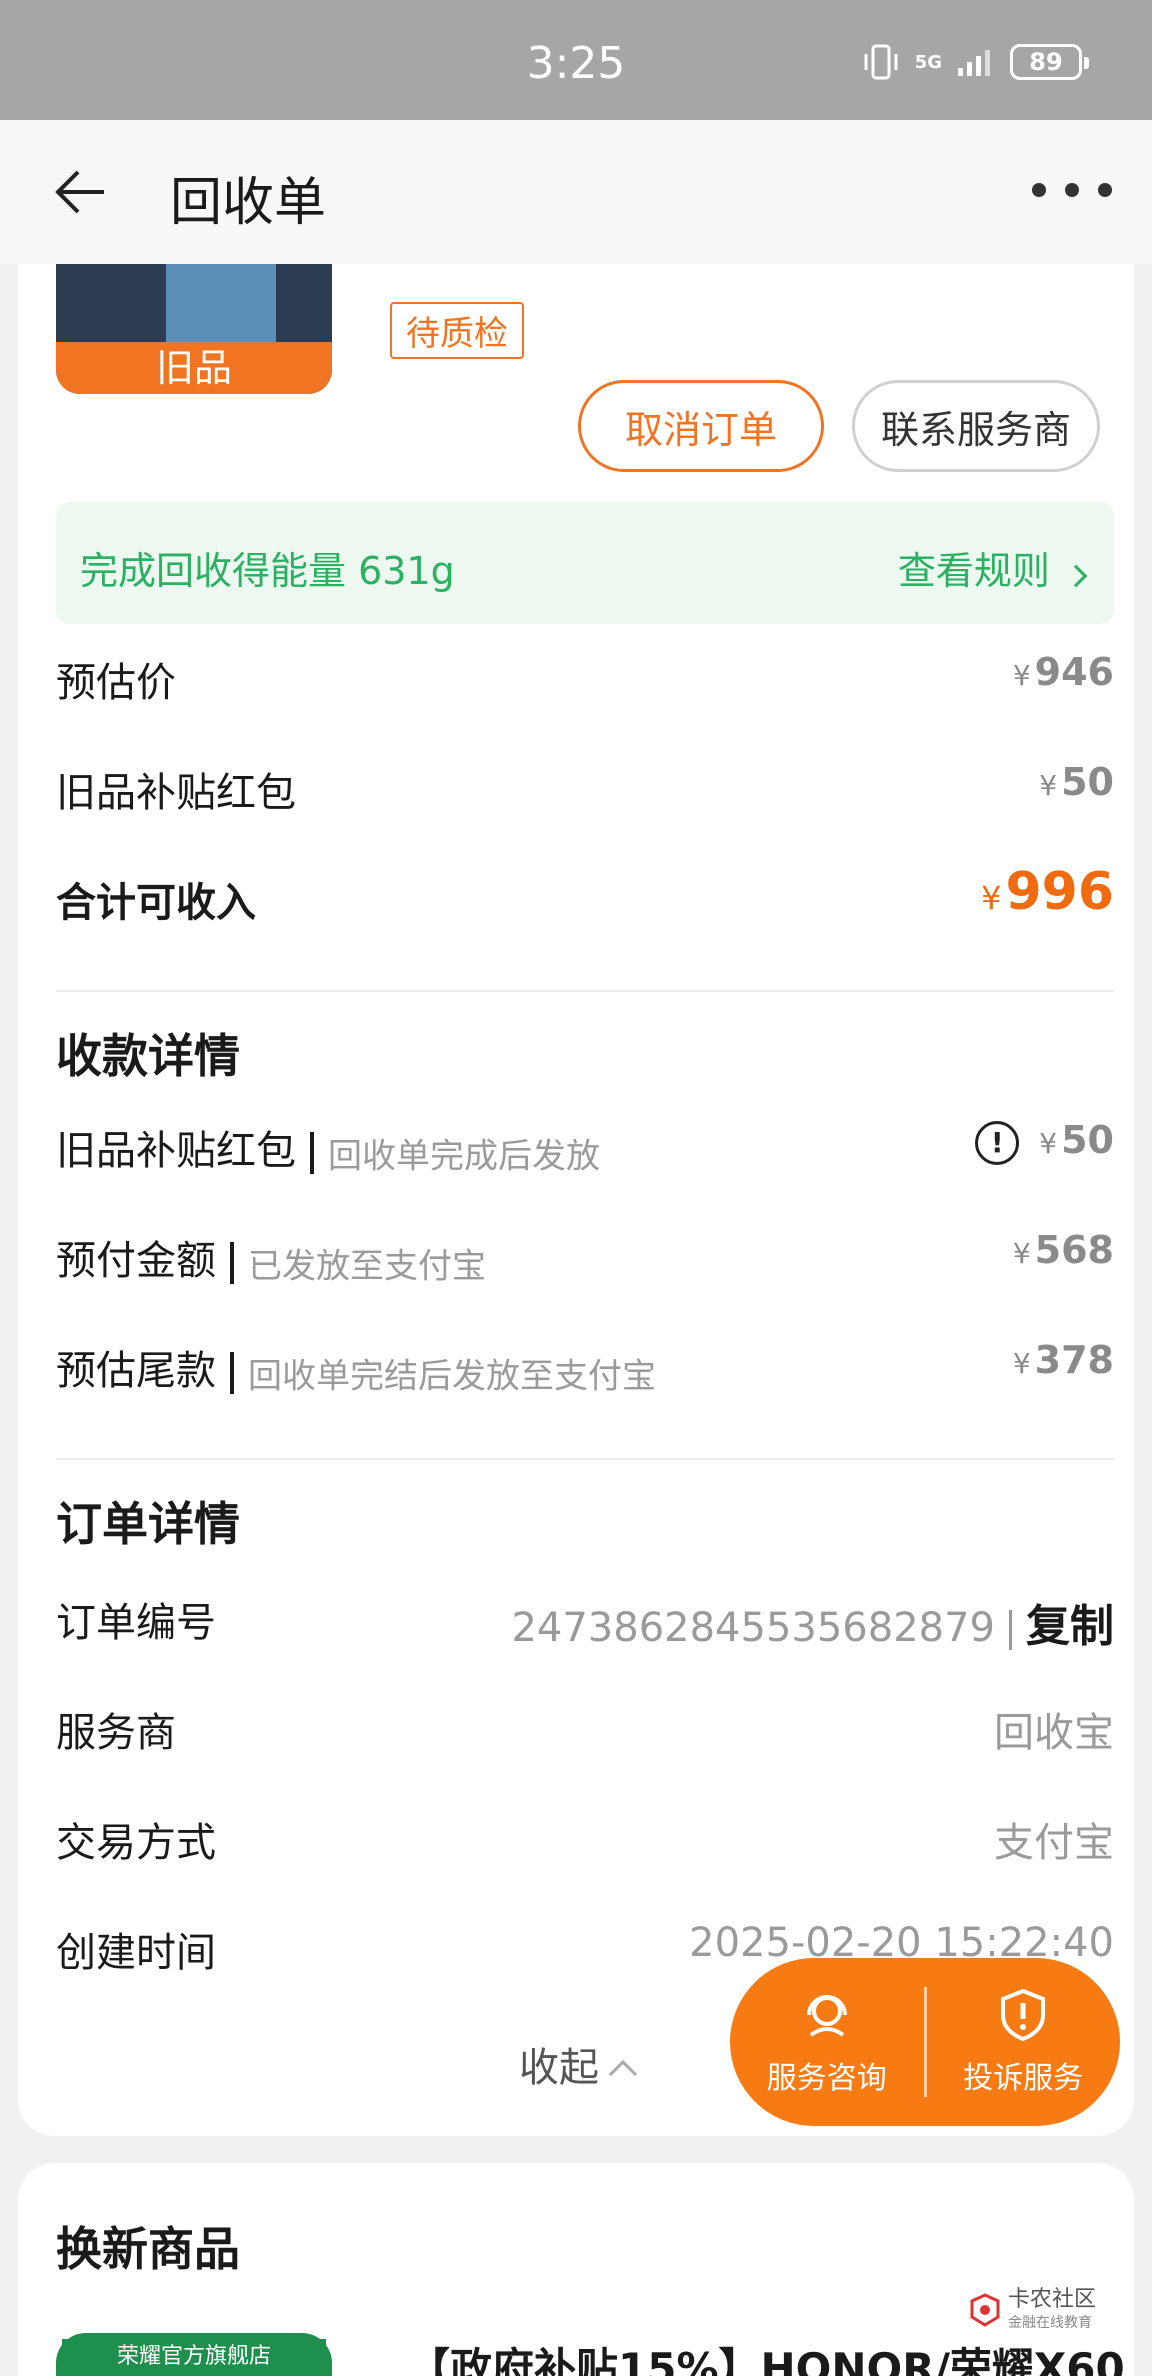 Image resolution: width=1152 pixels, height=2376 pixels. Describe the element at coordinates (766, 2355) in the screenshot. I see `renew-product-name: 【政府补贴15%】HONOR/荣耀X60` at that location.